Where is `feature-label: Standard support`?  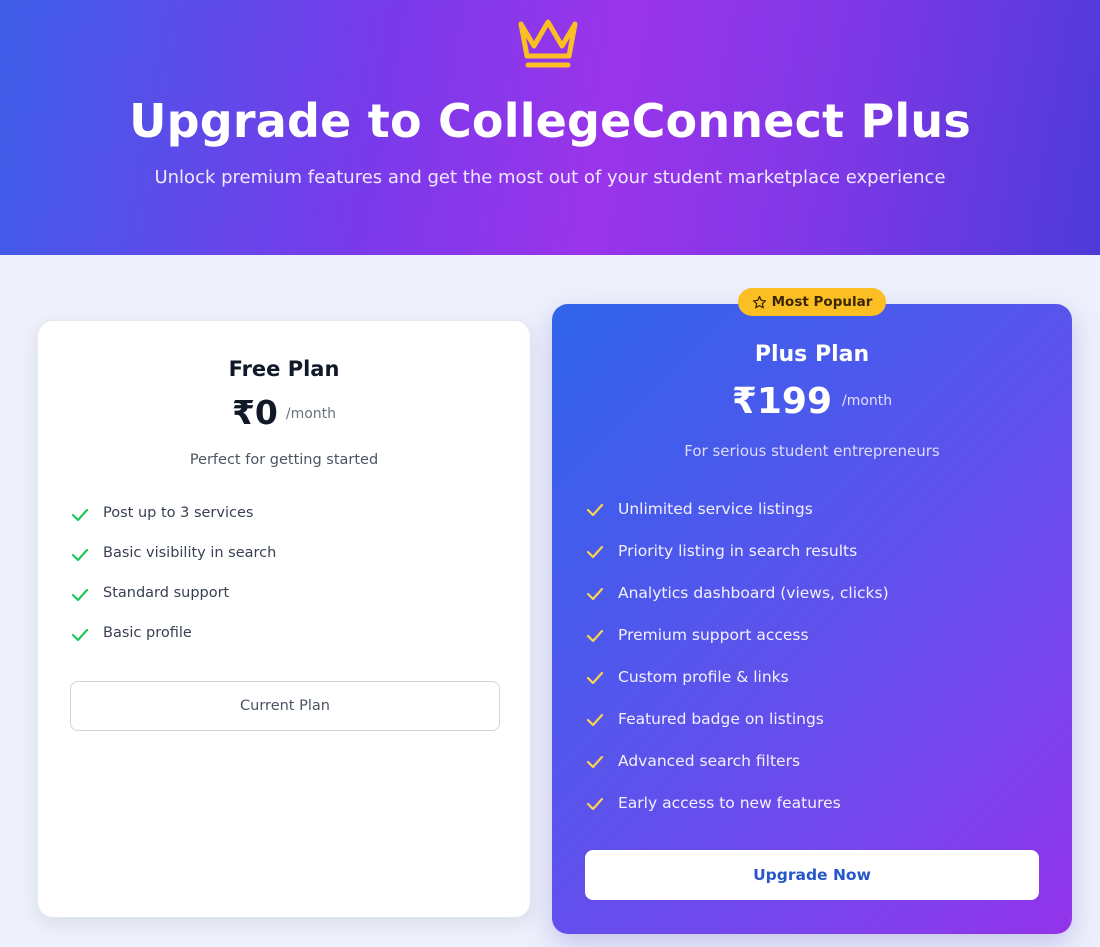
feature-label: Standard support is located at coordinates (166, 593).